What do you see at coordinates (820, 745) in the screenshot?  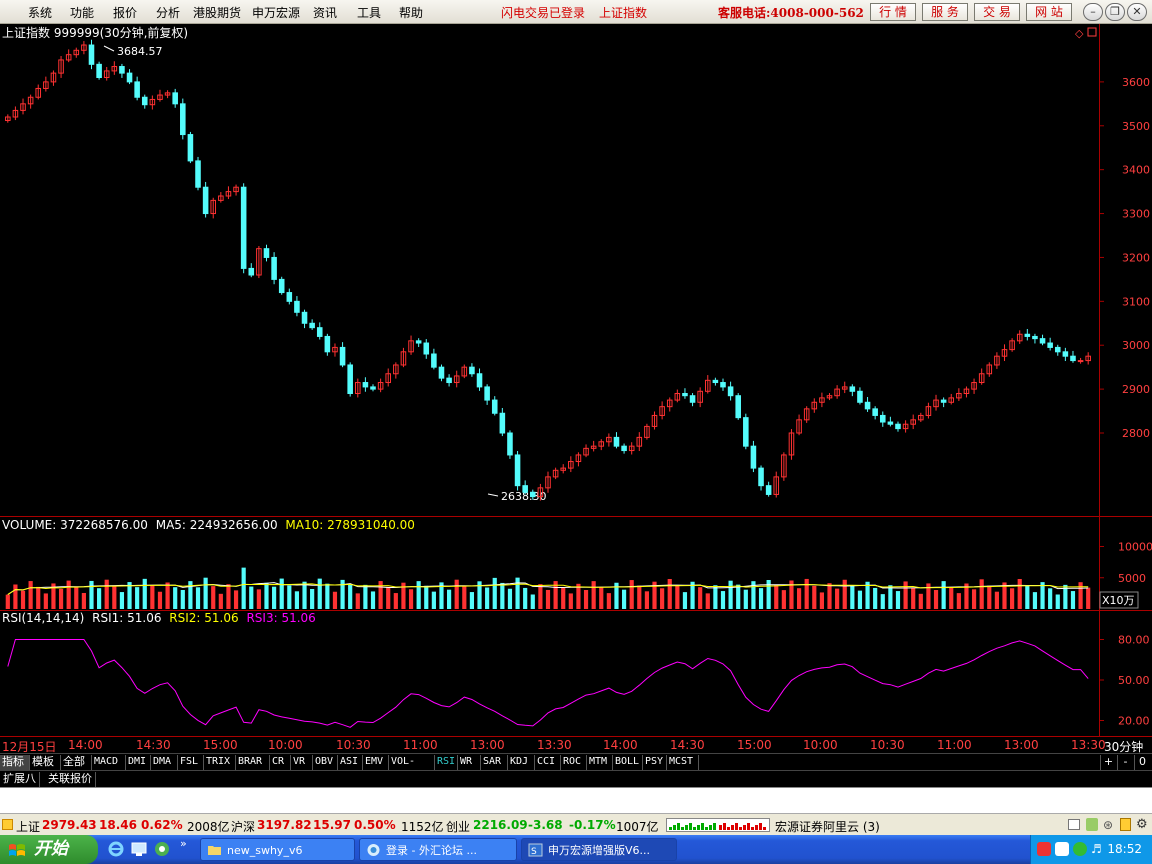 I see `time-axis-label: 10:00` at bounding box center [820, 745].